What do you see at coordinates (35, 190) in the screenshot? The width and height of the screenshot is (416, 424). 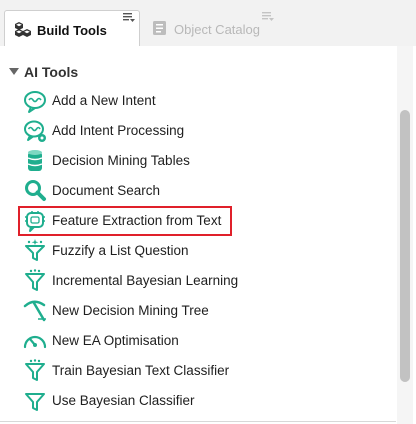 I see `magnifier-icon` at bounding box center [35, 190].